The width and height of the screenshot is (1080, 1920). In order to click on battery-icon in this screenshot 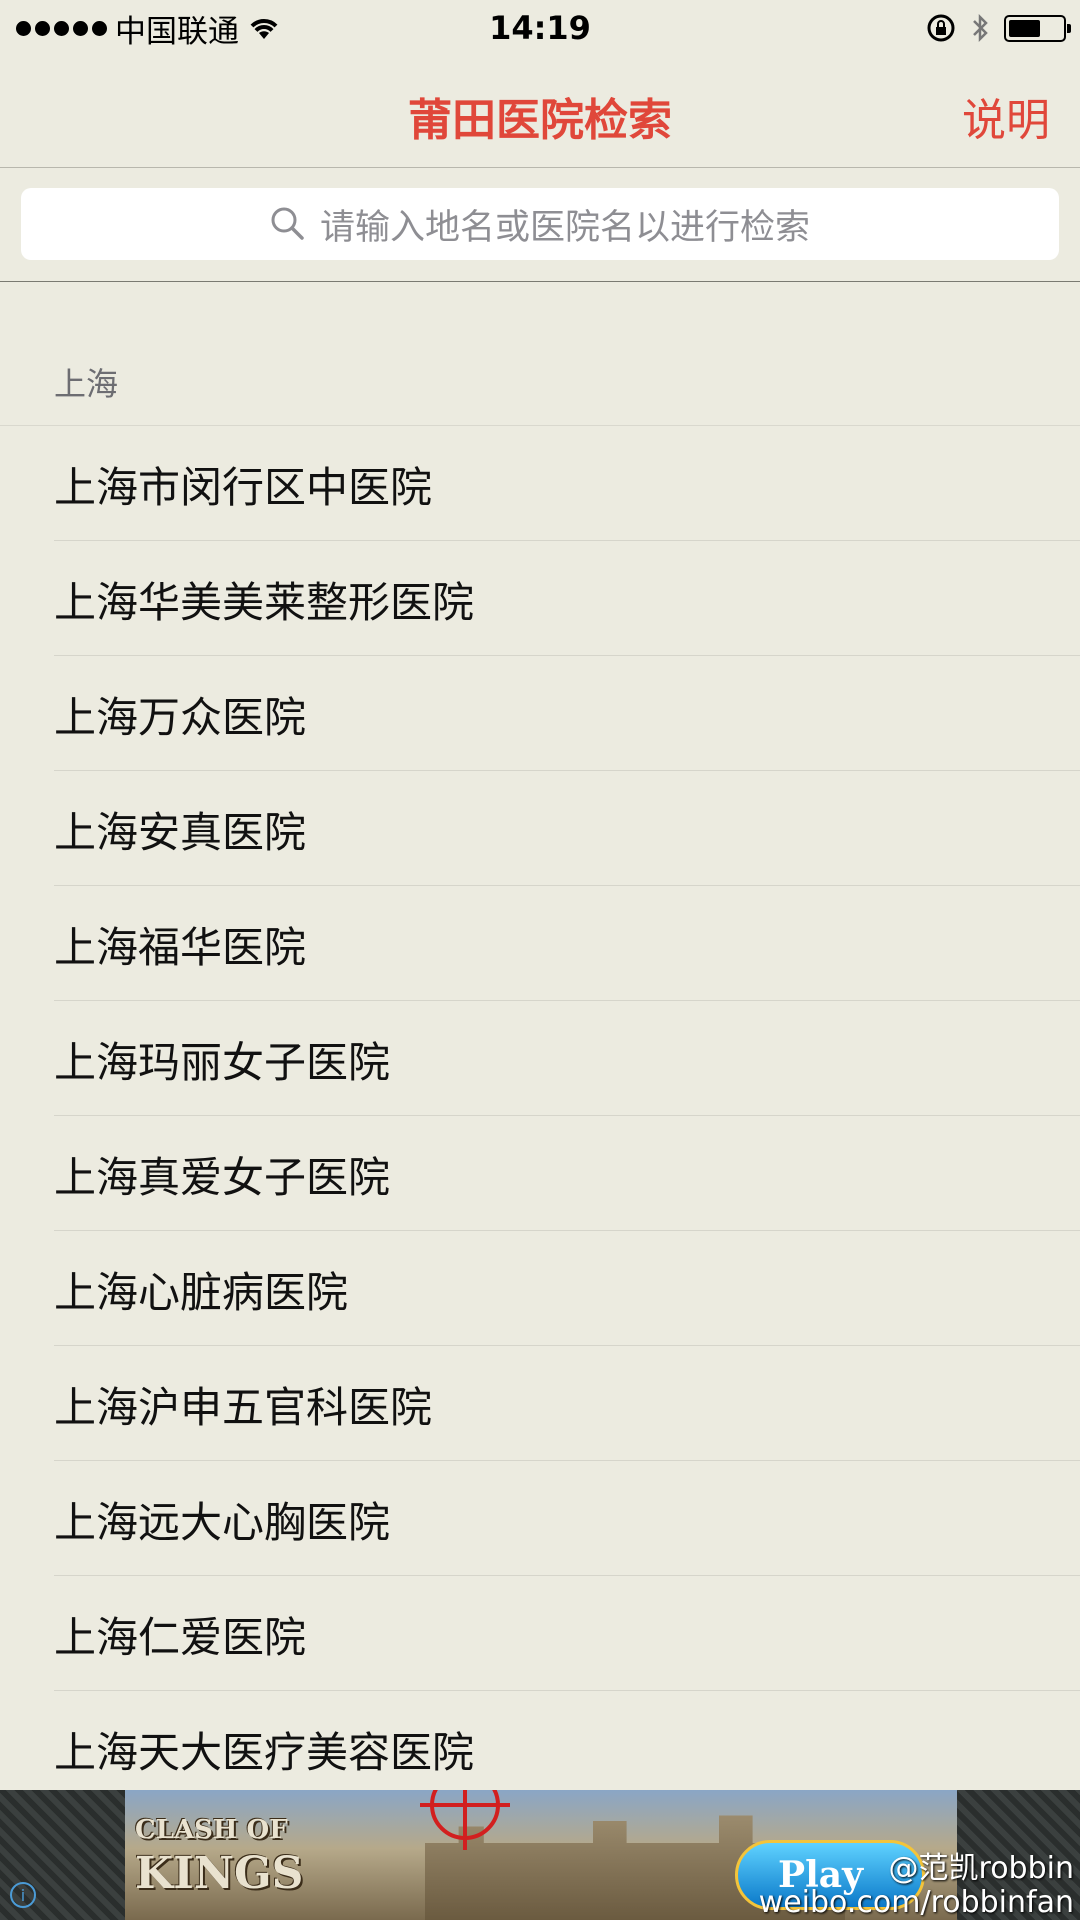, I will do `click(1037, 28)`.